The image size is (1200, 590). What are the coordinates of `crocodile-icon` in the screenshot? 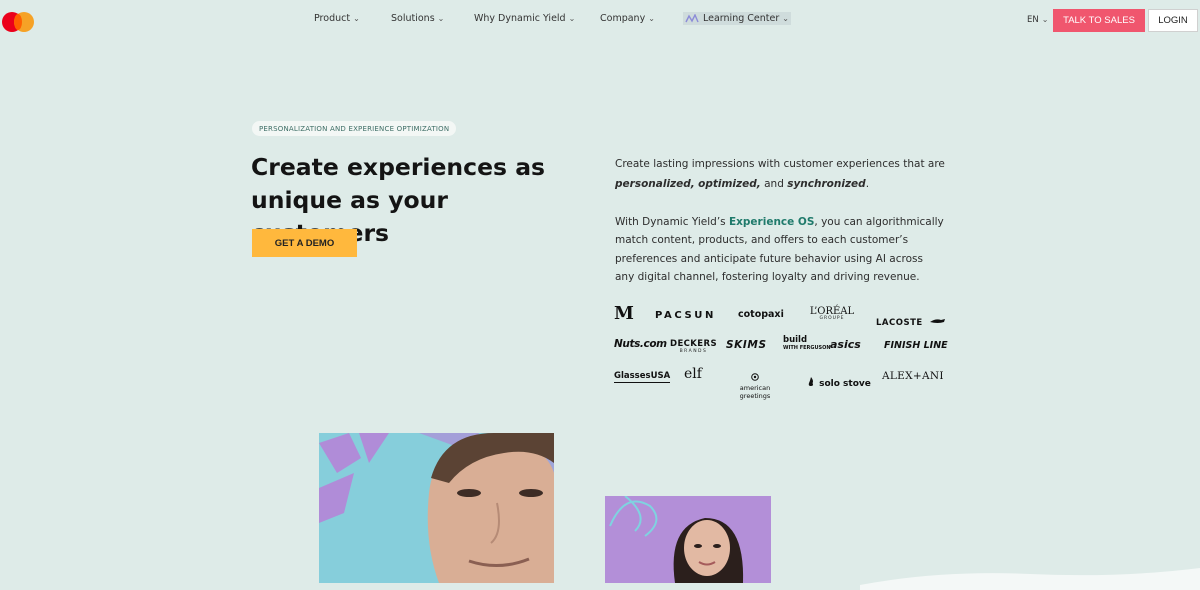 It's located at (937, 320).